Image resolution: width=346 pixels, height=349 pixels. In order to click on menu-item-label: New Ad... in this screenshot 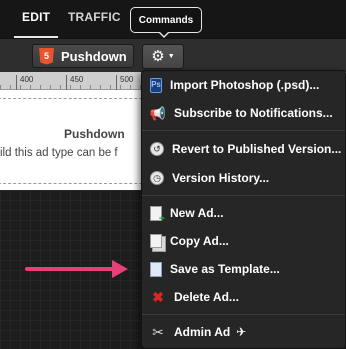, I will do `click(197, 213)`.